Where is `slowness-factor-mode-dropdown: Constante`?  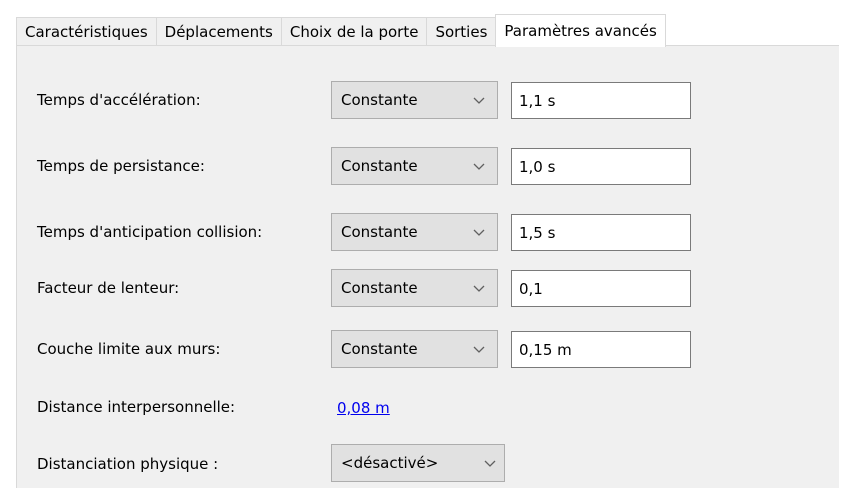 slowness-factor-mode-dropdown: Constante is located at coordinates (414, 288).